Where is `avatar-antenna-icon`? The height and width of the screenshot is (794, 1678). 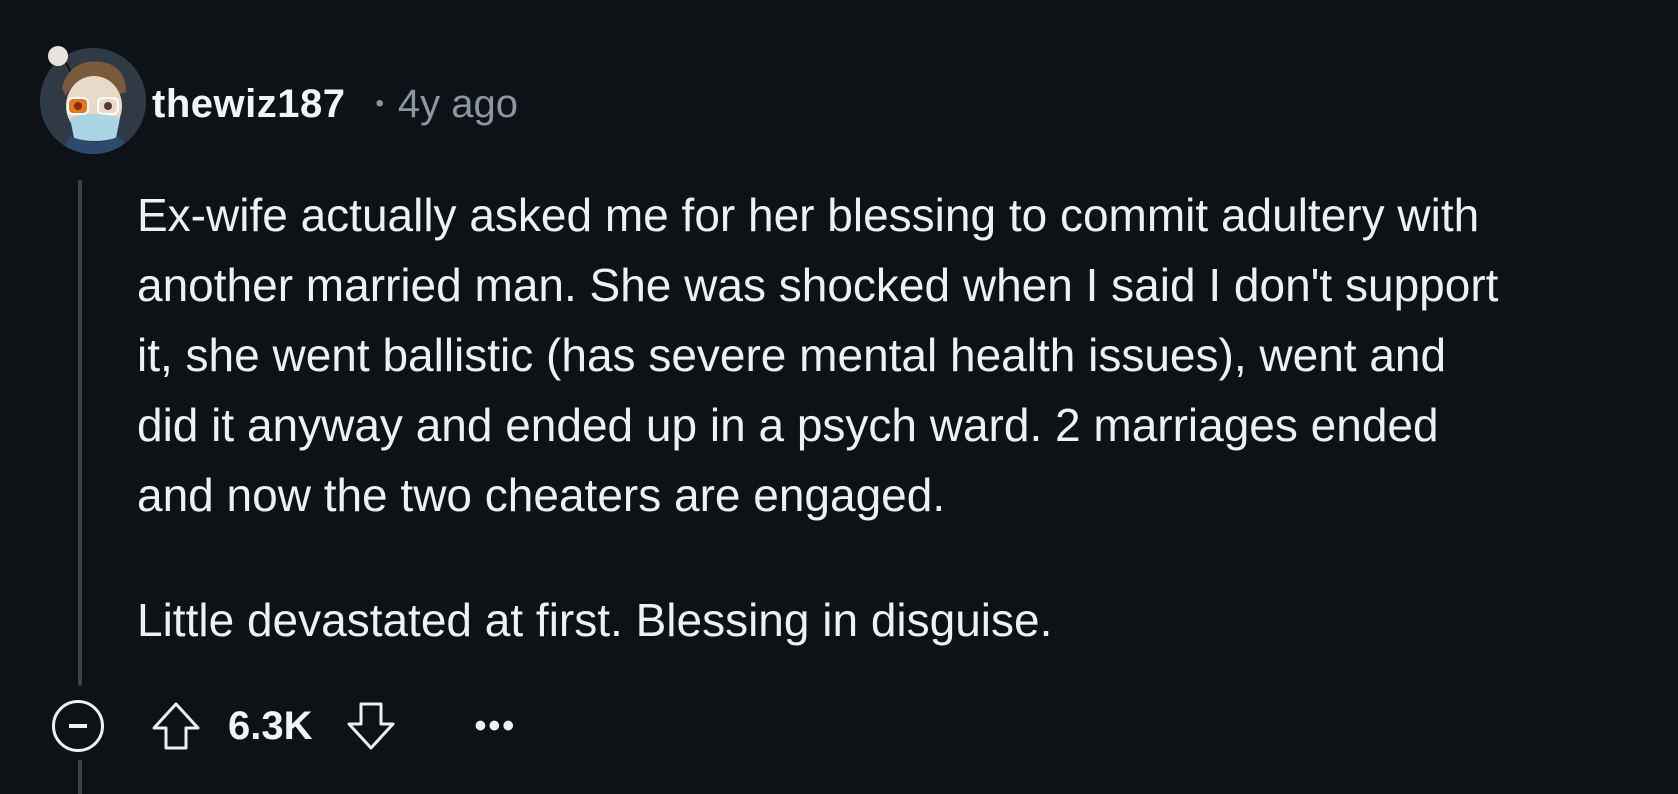 avatar-antenna-icon is located at coordinates (58, 56).